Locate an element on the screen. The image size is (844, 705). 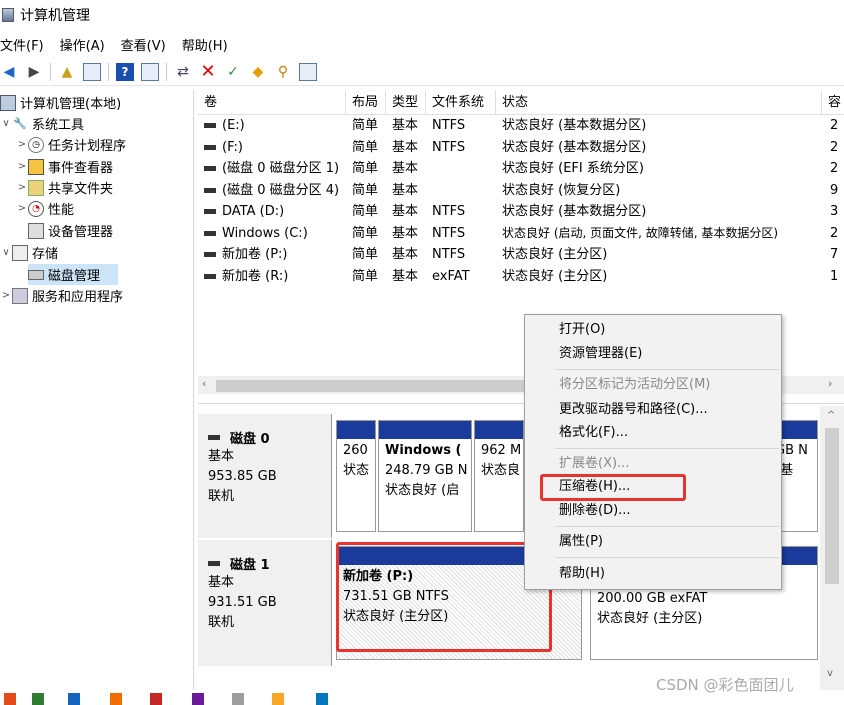
search-icon: ⚲ is located at coordinates (283, 72).